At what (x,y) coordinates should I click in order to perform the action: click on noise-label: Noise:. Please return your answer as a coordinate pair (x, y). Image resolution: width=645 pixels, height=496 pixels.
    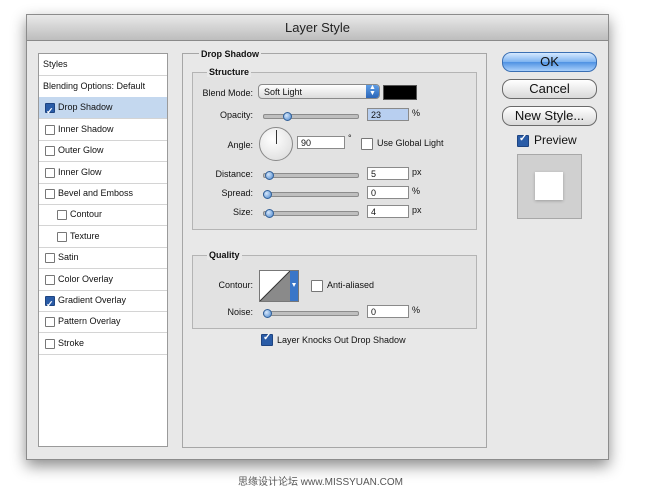
    Looking at the image, I should click on (240, 312).